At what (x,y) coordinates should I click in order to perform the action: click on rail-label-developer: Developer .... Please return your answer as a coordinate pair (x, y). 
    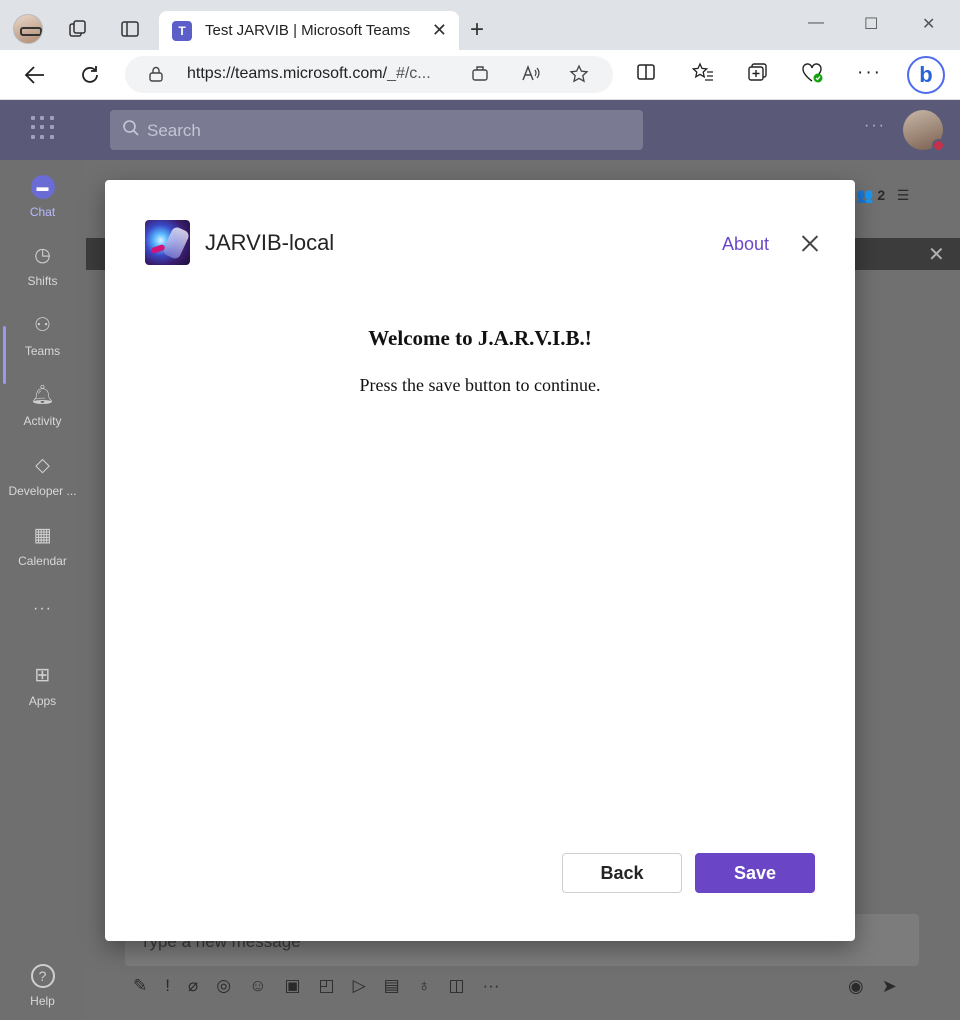
    Looking at the image, I should click on (42, 491).